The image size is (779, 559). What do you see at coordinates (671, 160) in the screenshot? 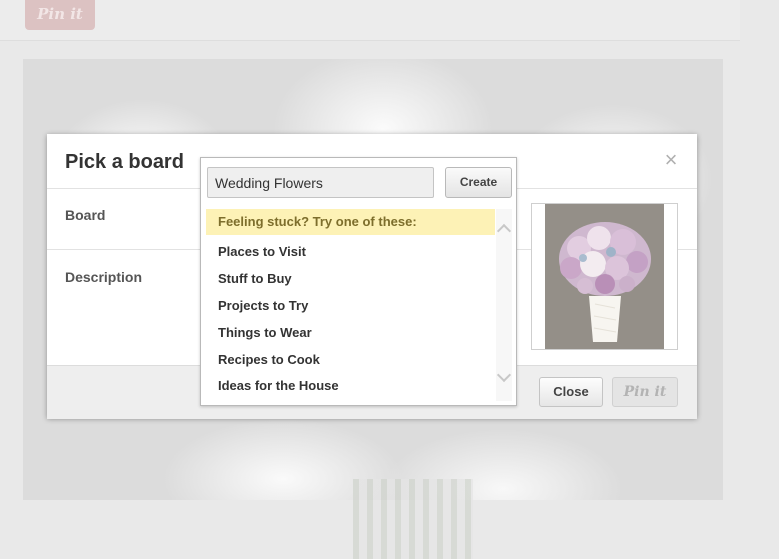
I see `close-icon: ×` at bounding box center [671, 160].